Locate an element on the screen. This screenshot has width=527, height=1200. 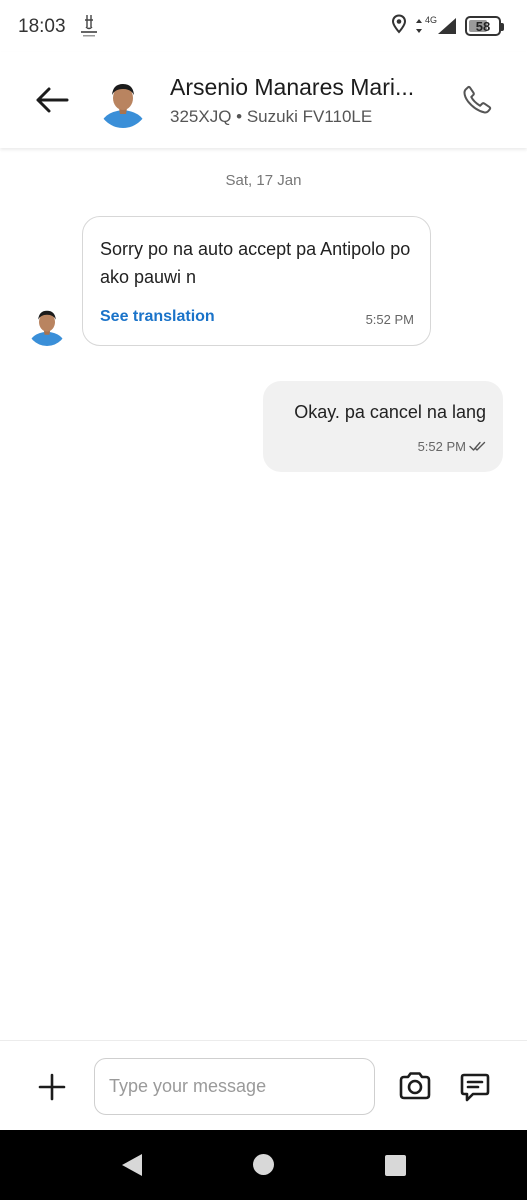
location-icon is located at coordinates (399, 26).